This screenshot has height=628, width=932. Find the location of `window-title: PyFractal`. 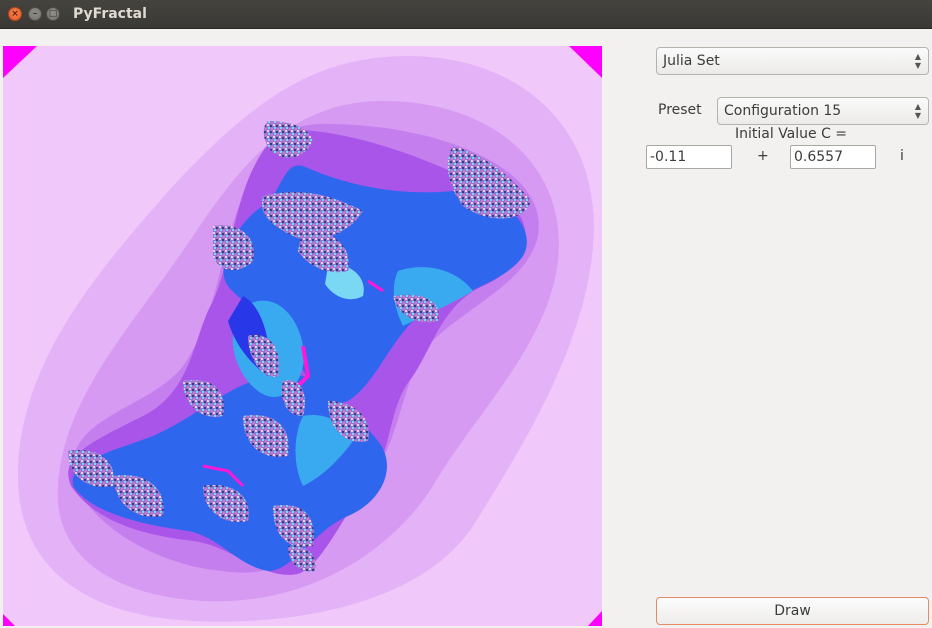

window-title: PyFractal is located at coordinates (110, 14).